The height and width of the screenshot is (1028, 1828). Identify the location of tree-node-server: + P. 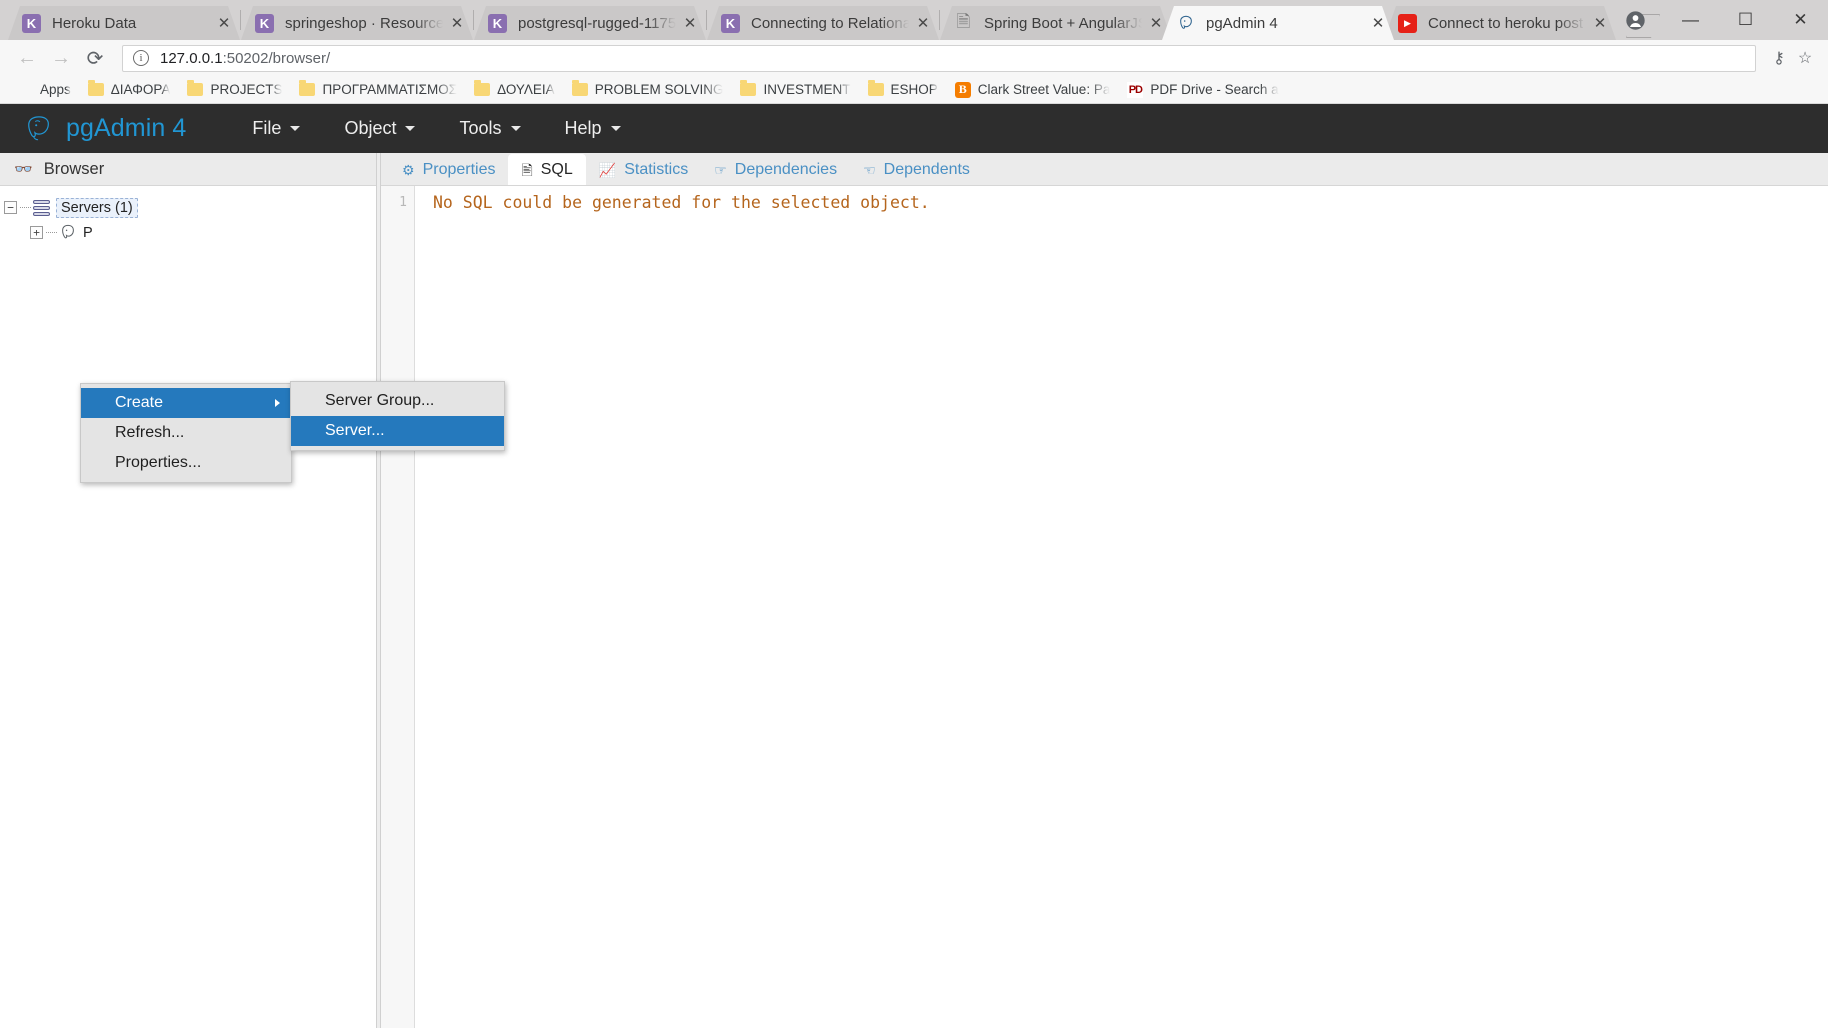
(188, 232).